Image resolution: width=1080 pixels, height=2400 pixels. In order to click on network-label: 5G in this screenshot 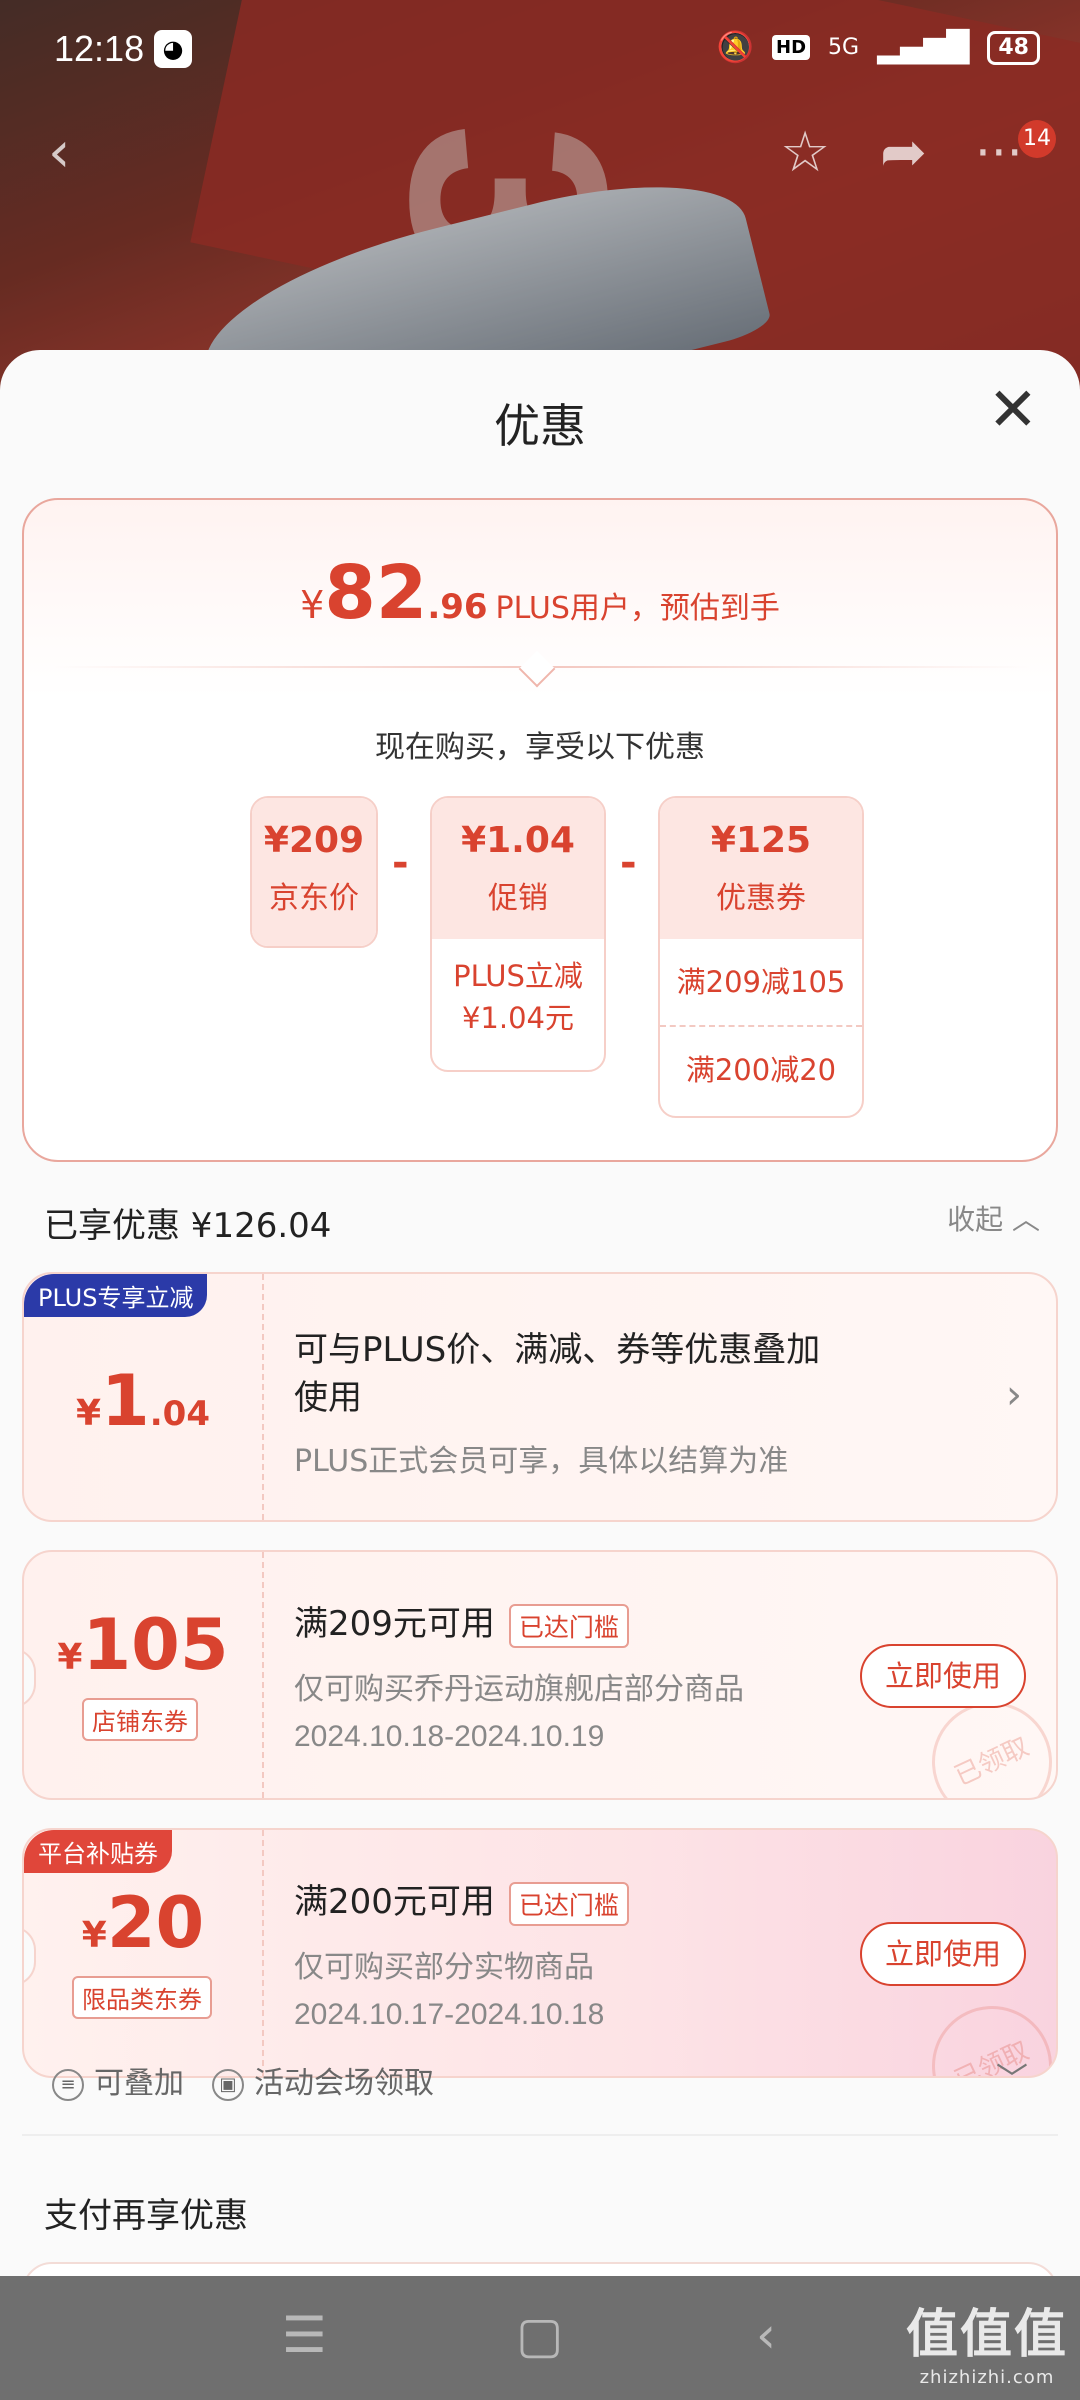, I will do `click(844, 47)`.